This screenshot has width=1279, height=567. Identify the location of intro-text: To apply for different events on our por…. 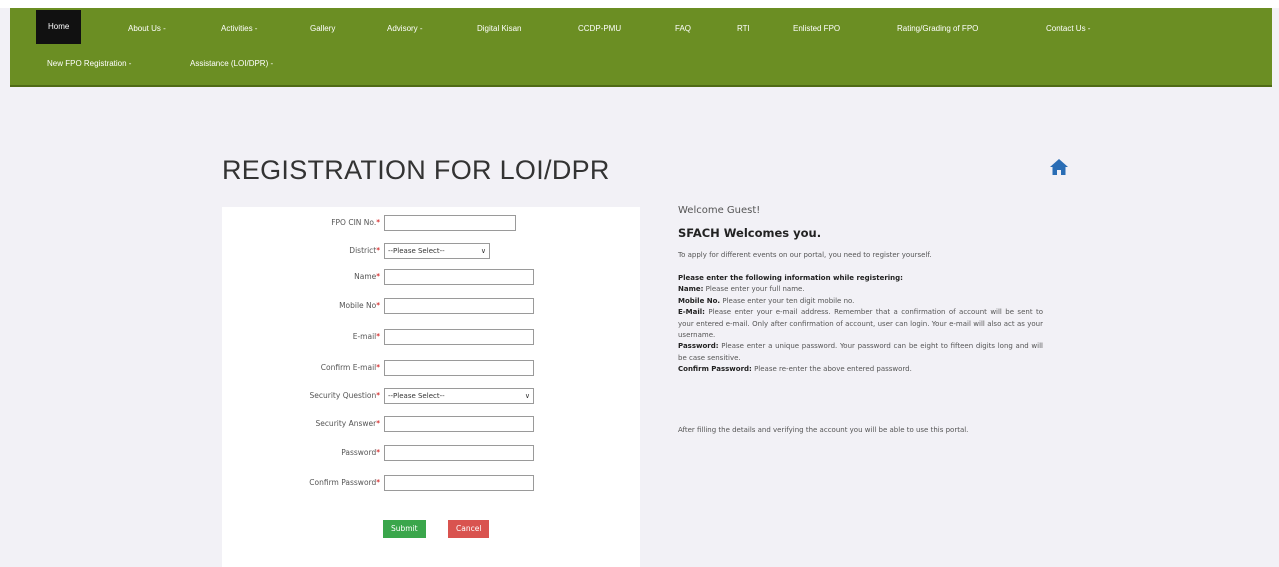
(805, 255).